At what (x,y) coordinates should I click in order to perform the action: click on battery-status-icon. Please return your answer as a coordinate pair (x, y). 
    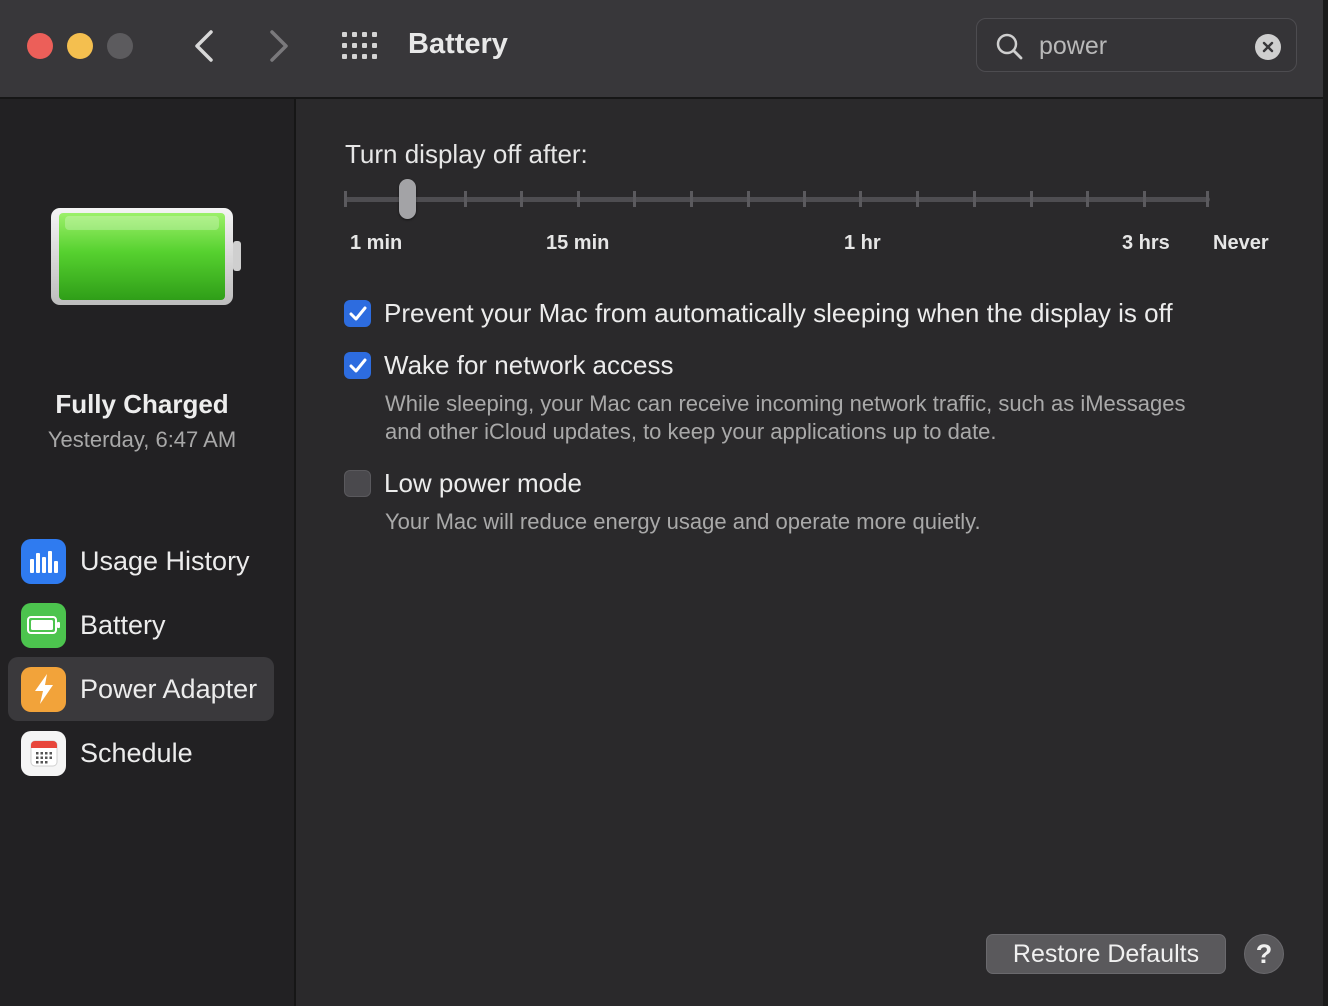
    Looking at the image, I should click on (146, 256).